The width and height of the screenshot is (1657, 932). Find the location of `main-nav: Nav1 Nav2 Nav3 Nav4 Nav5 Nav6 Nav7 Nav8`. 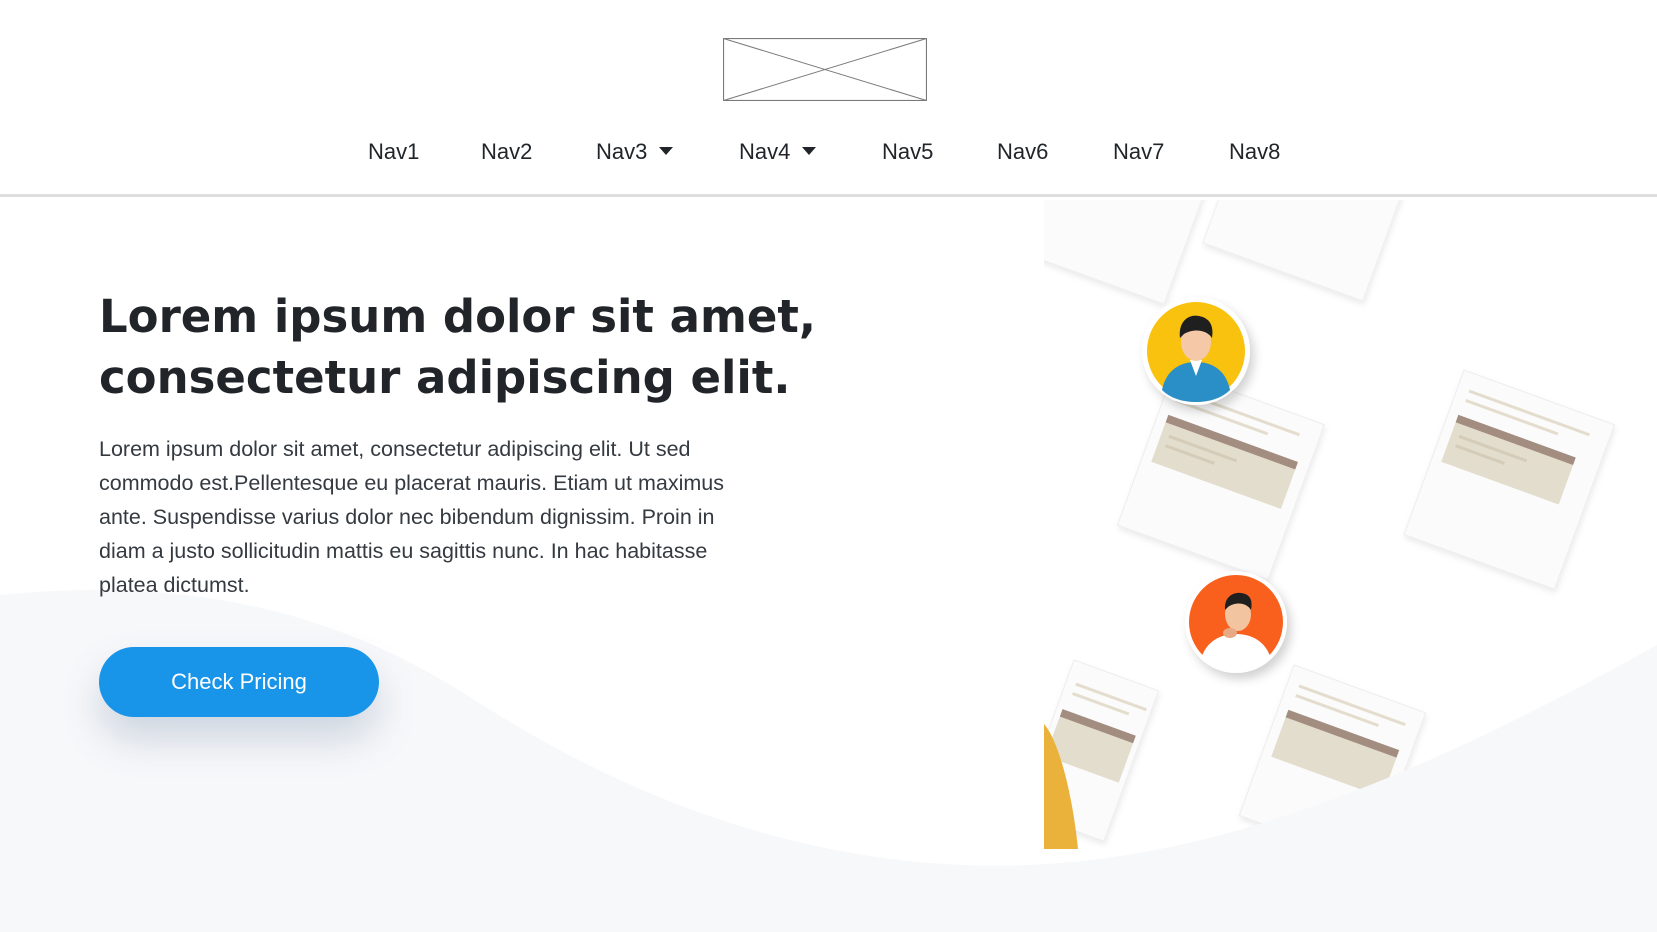

main-nav: Nav1 Nav2 Nav3 Nav4 Nav5 Nav6 Nav7 Nav8 is located at coordinates (828, 152).